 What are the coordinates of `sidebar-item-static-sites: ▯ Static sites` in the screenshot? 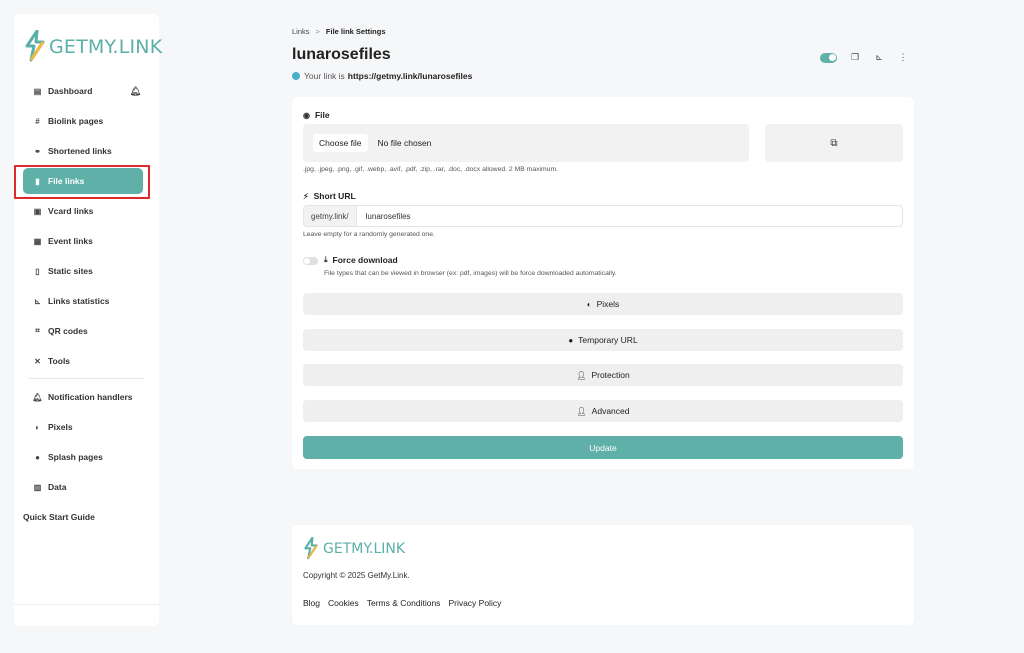 It's located at (87, 271).